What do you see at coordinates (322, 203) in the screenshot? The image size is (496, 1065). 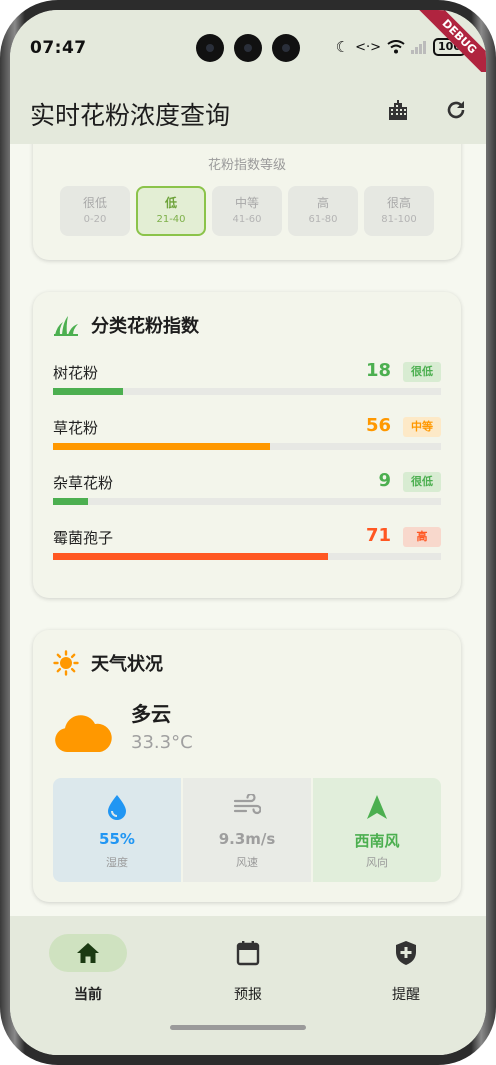 I see `level-name: 高` at bounding box center [322, 203].